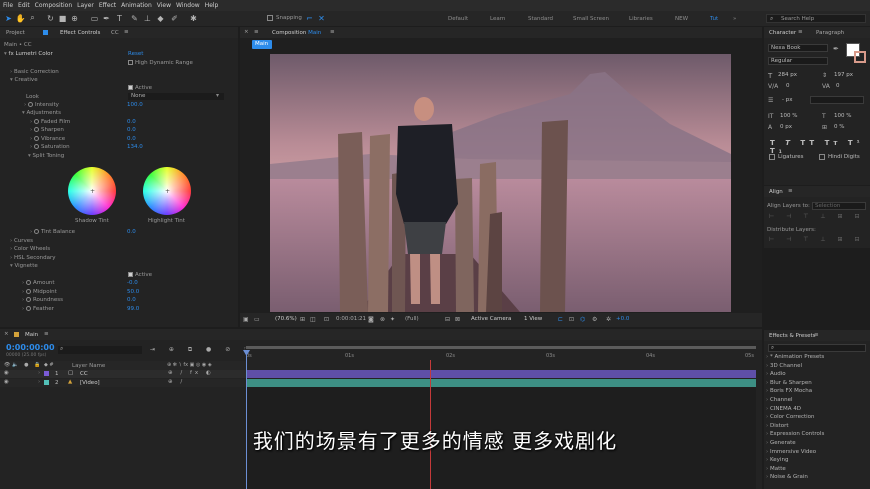 The image size is (870, 489). What do you see at coordinates (191, 373) in the screenshot?
I see `layer-switches: ⊕ ∕ fx ◐` at bounding box center [191, 373].